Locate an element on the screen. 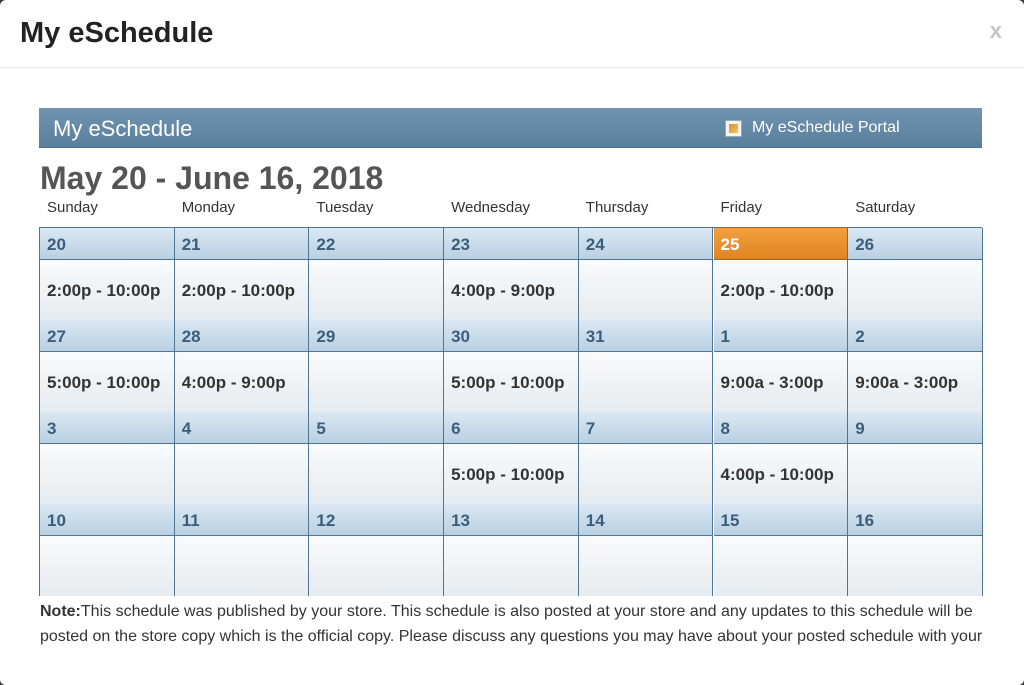  calendar-date: 6 is located at coordinates (511, 428).